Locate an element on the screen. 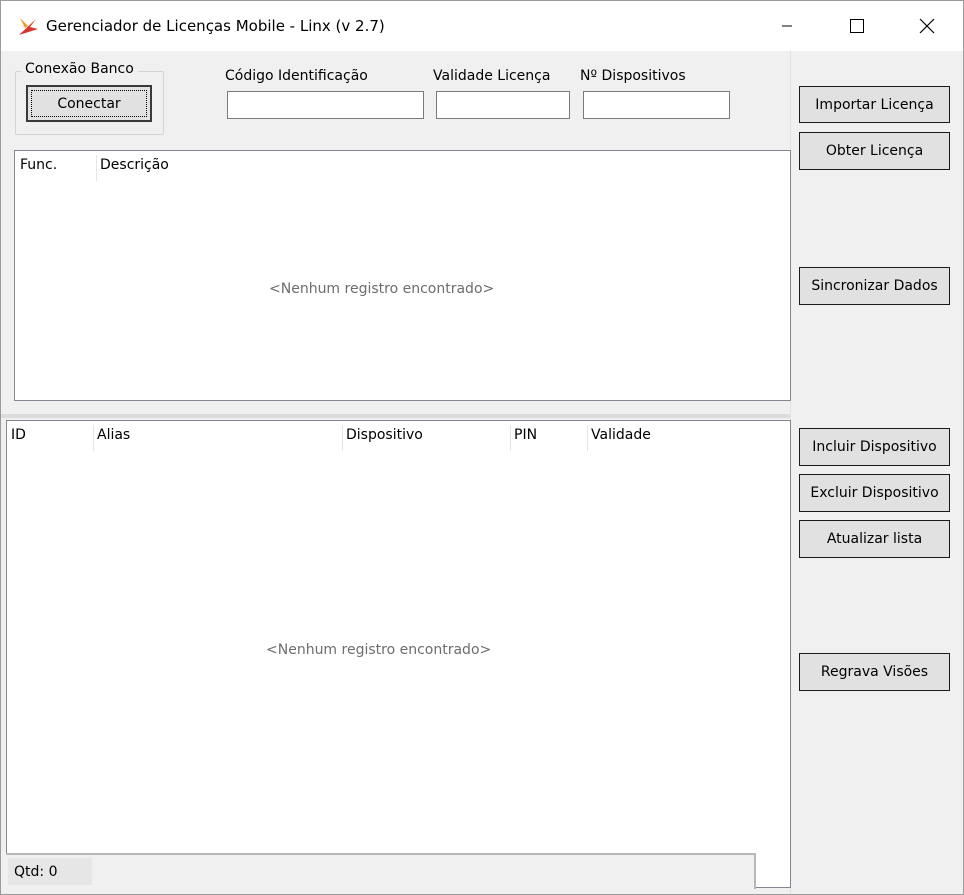 Image resolution: width=964 pixels, height=895 pixels. import-license-button: Importar Licença is located at coordinates (874, 104).